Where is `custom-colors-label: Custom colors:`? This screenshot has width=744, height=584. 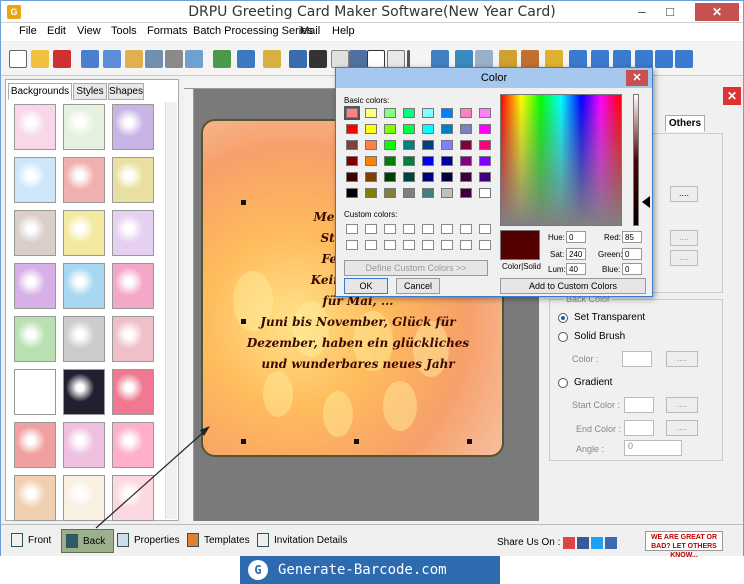
custom-colors-label: Custom colors: is located at coordinates (371, 214).